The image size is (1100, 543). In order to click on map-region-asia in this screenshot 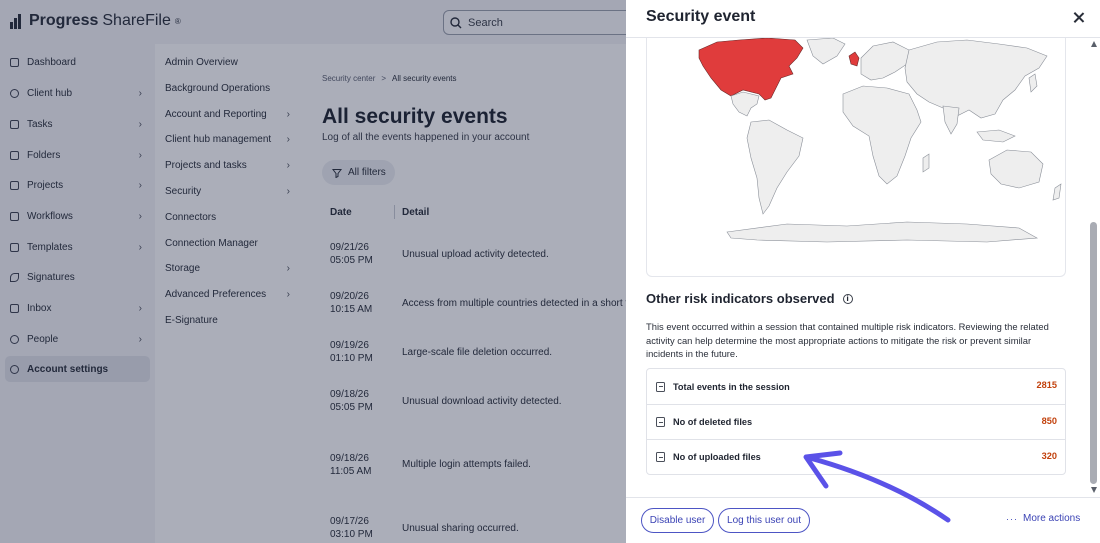, I will do `click(976, 79)`.